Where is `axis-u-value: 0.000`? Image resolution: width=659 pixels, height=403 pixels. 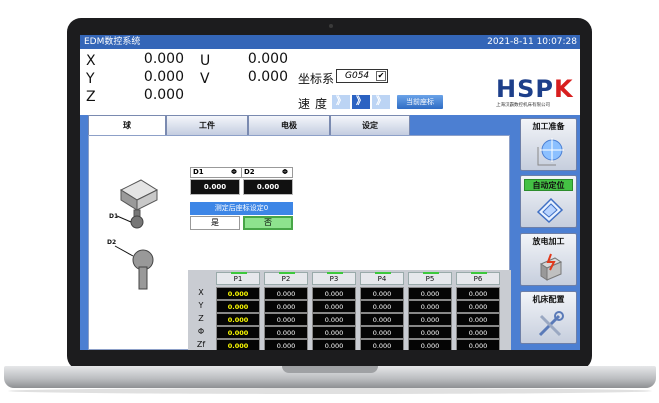 axis-u-value: 0.000 is located at coordinates (267, 59).